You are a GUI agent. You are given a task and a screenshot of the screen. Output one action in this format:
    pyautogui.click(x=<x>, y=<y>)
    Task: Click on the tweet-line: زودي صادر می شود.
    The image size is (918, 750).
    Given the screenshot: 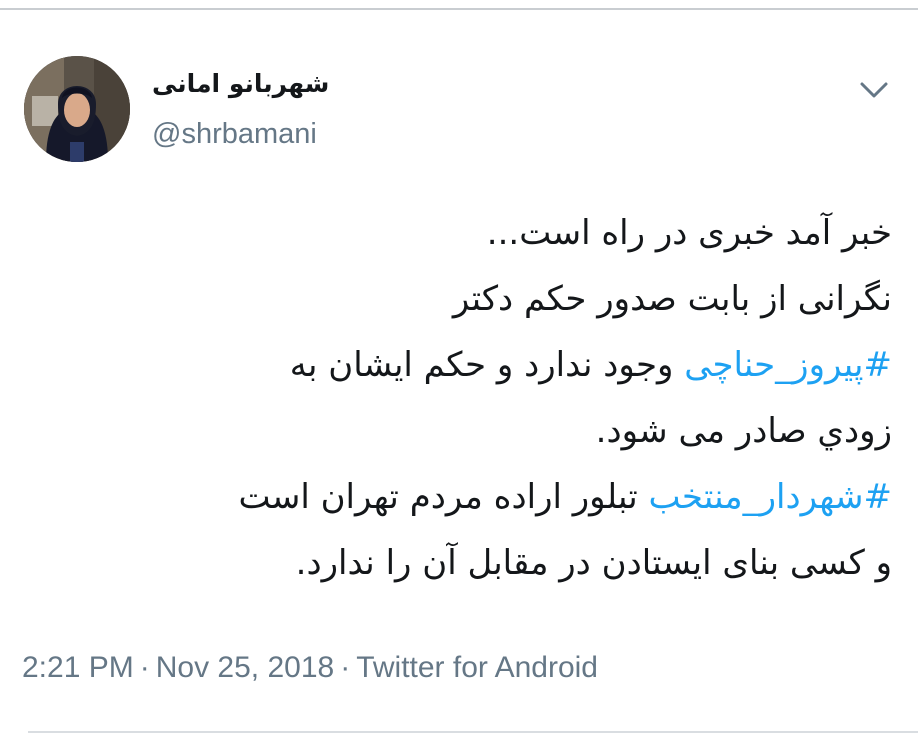 What is the action you would take?
    pyautogui.click(x=461, y=431)
    